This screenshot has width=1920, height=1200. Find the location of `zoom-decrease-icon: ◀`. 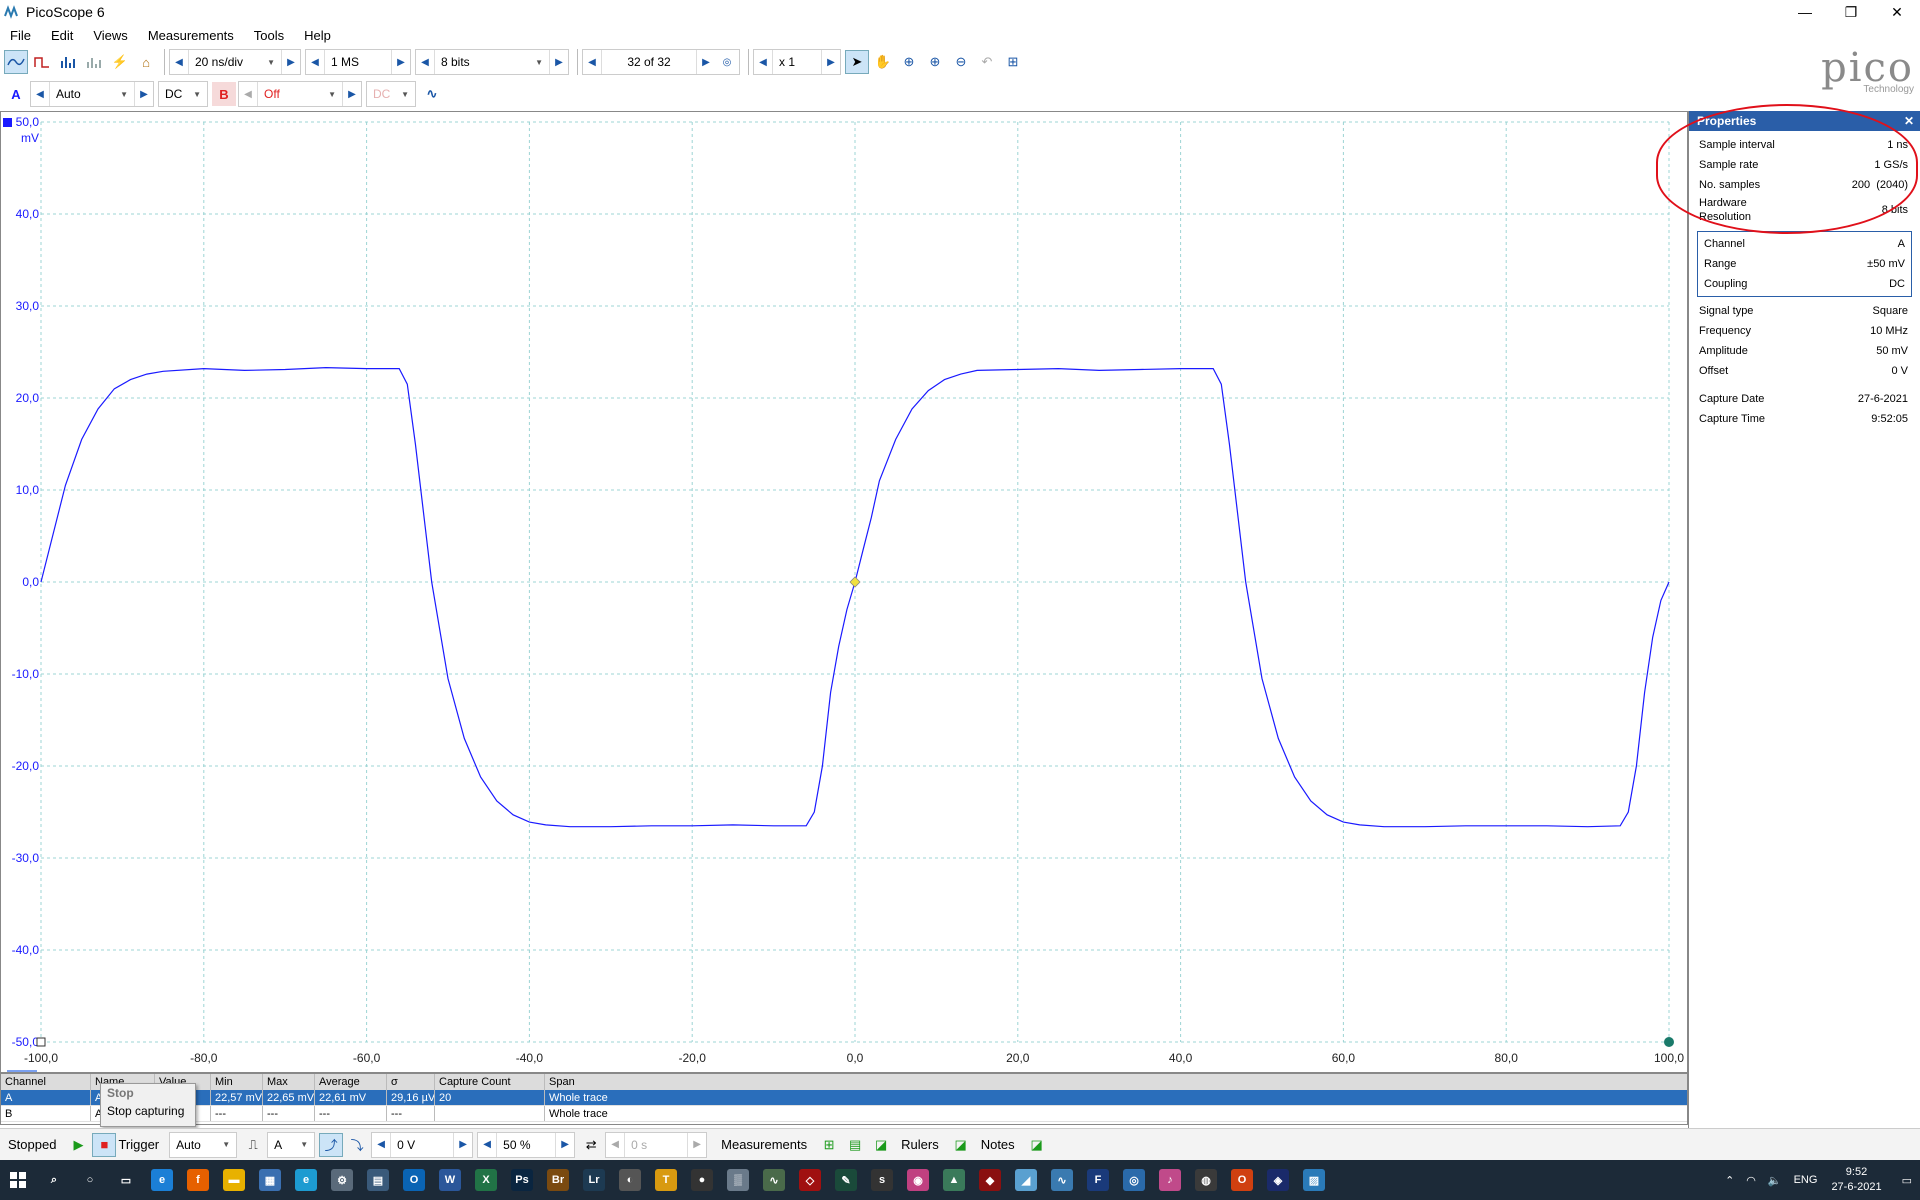

zoom-decrease-icon: ◀ is located at coordinates (763, 62).